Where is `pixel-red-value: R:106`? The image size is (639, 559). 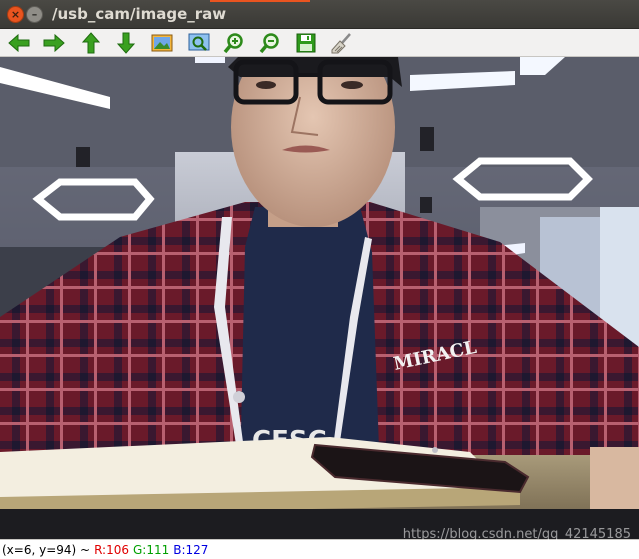
pixel-red-value: R:106 is located at coordinates (111, 549).